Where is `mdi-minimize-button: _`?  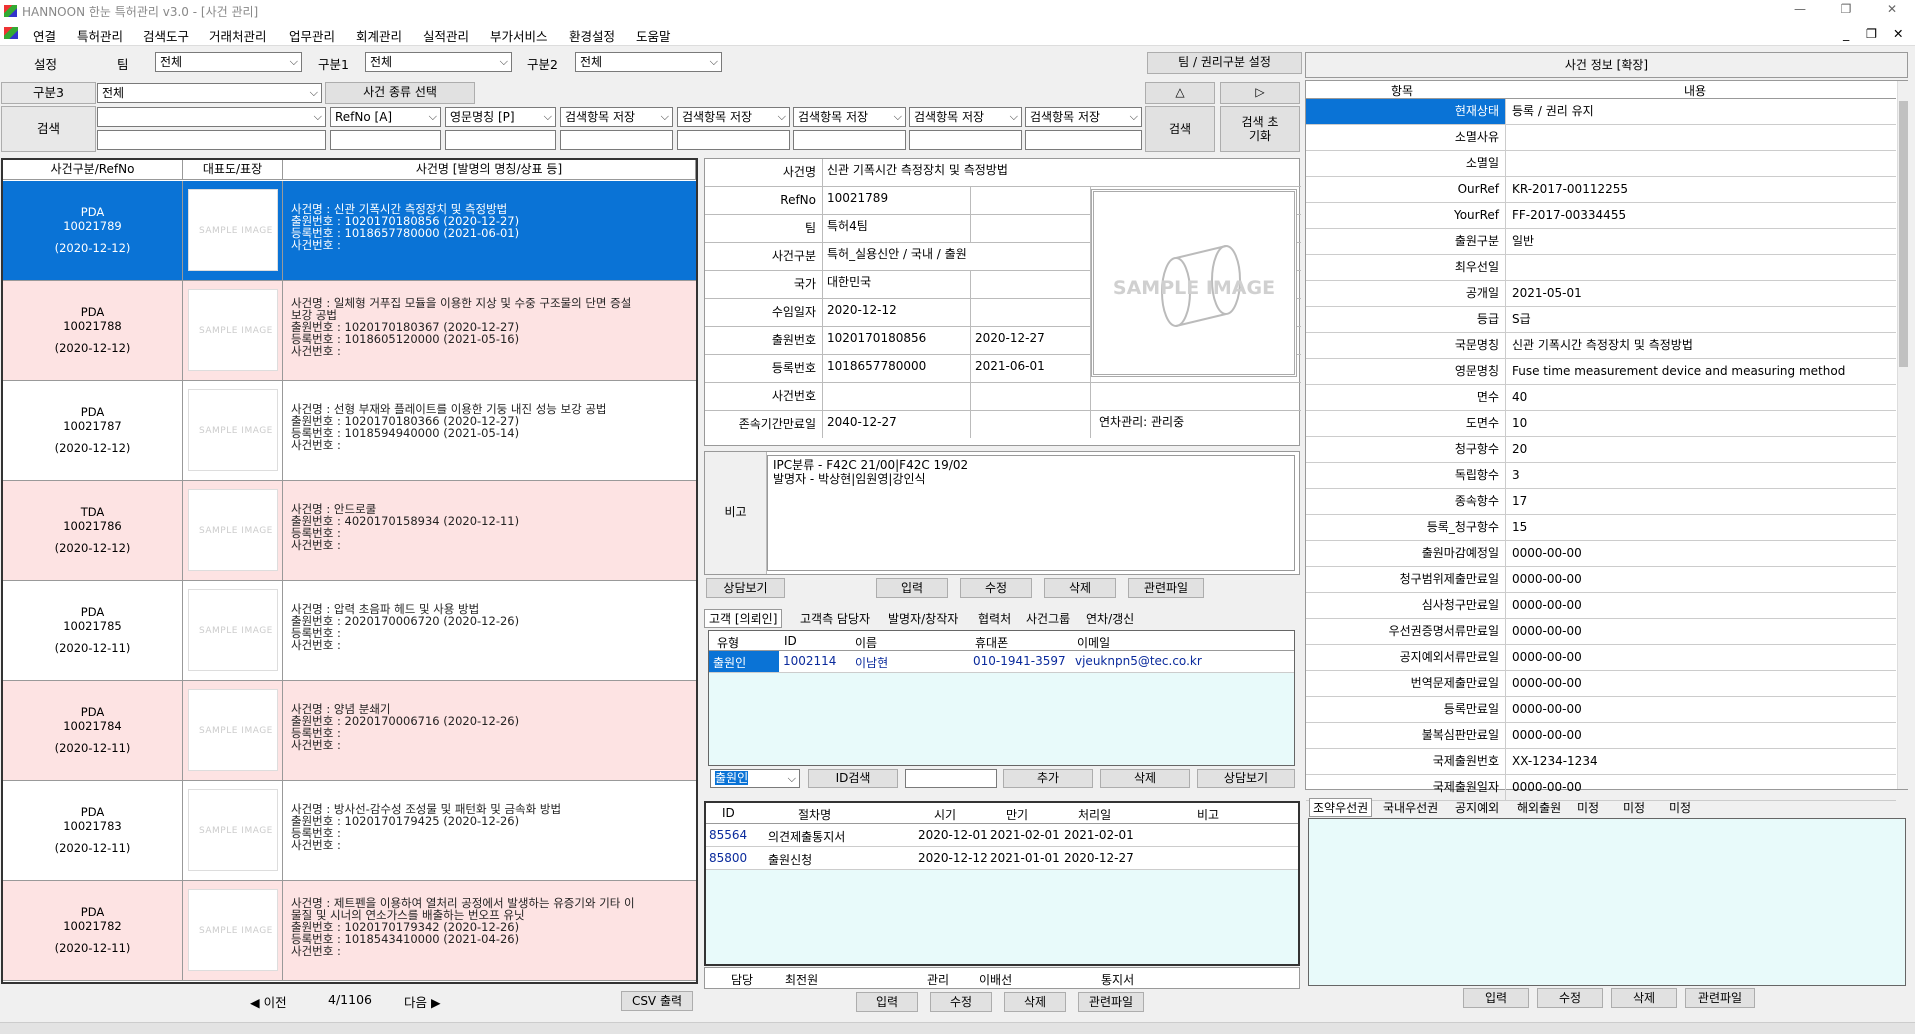 mdi-minimize-button: _ is located at coordinates (1846, 33).